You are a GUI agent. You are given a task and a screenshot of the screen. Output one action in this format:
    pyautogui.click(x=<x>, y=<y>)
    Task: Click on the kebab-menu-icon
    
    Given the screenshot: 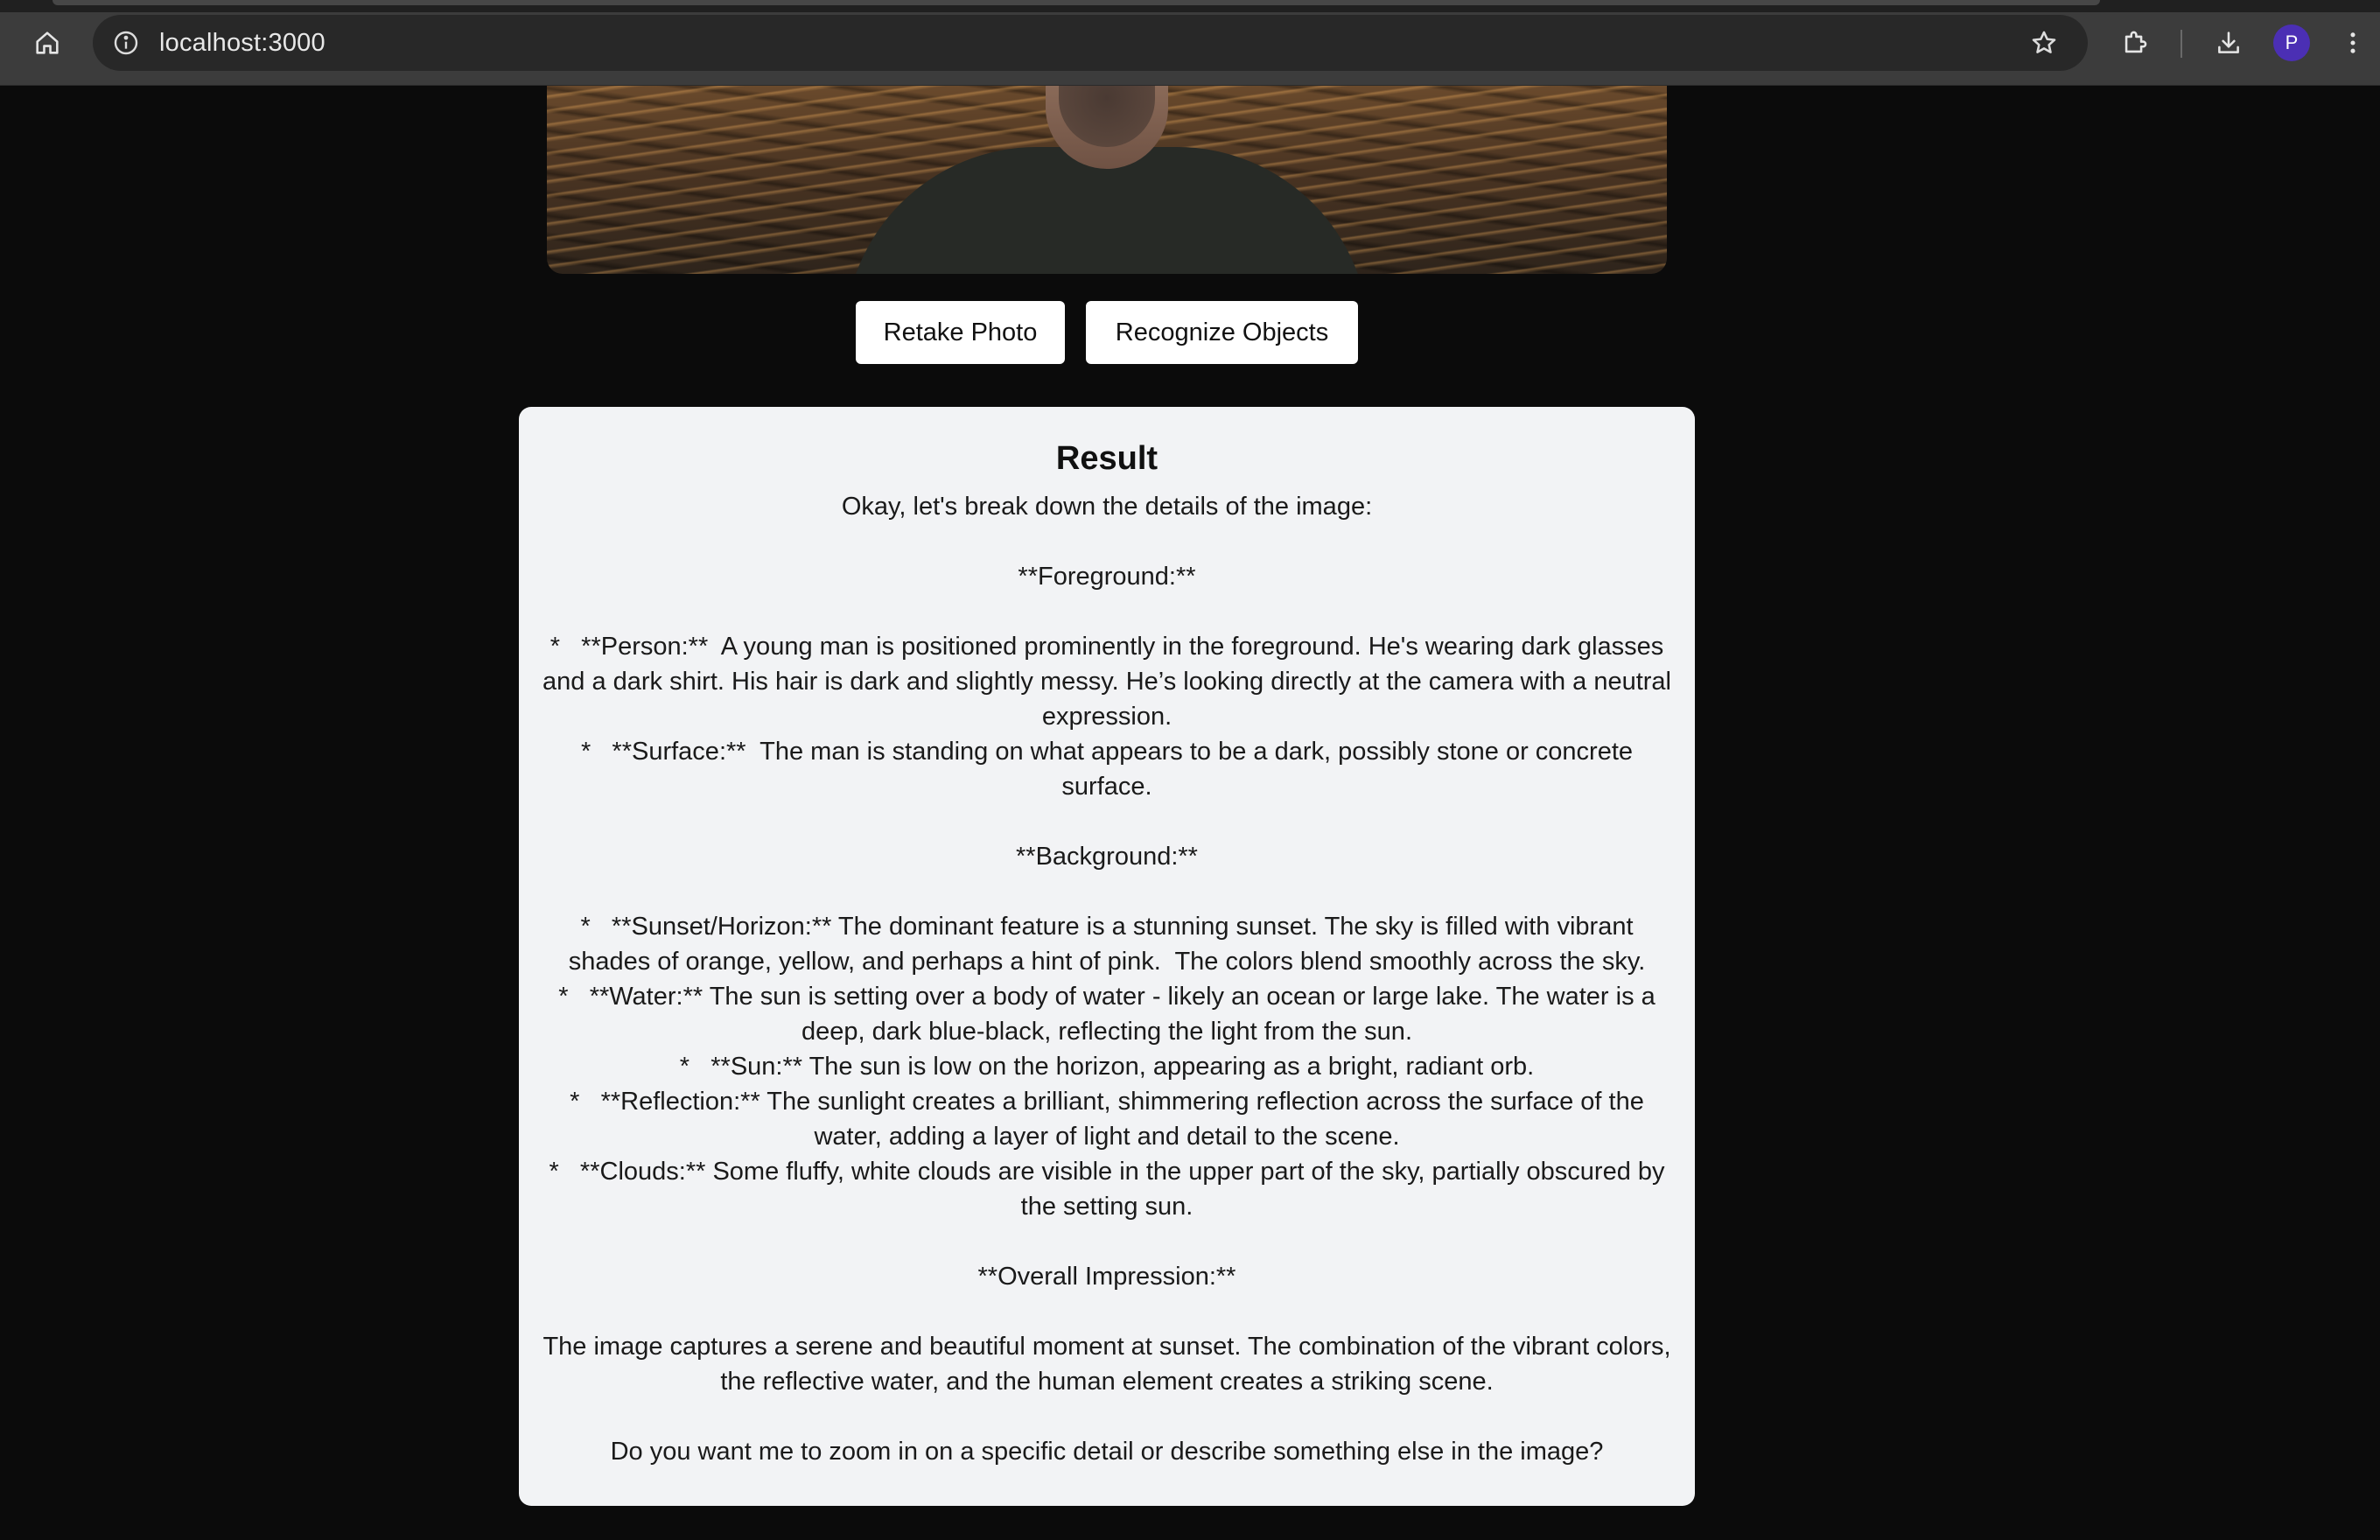 What is the action you would take?
    pyautogui.click(x=2353, y=42)
    